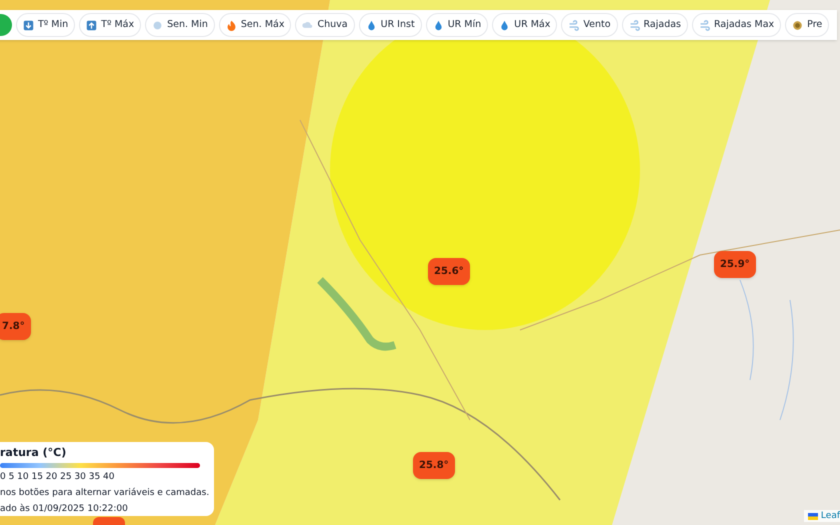  What do you see at coordinates (325, 25) in the screenshot?
I see `layer-button: Chuva` at bounding box center [325, 25].